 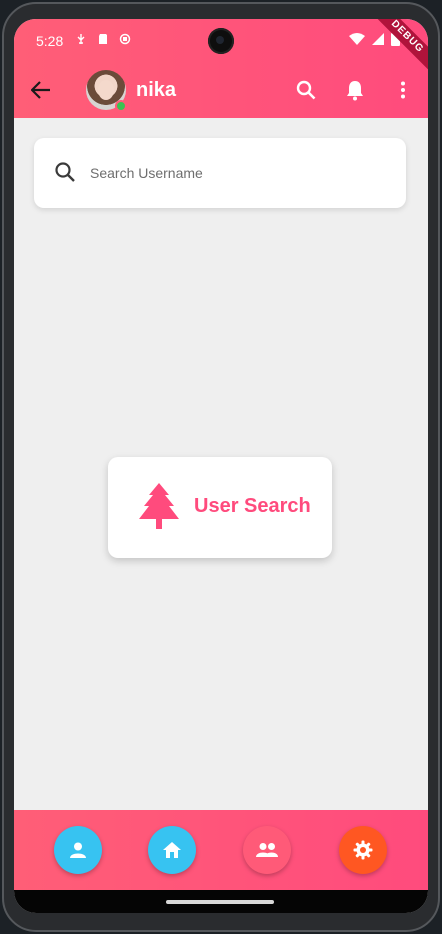 I want to click on back-button, so click(x=41, y=90).